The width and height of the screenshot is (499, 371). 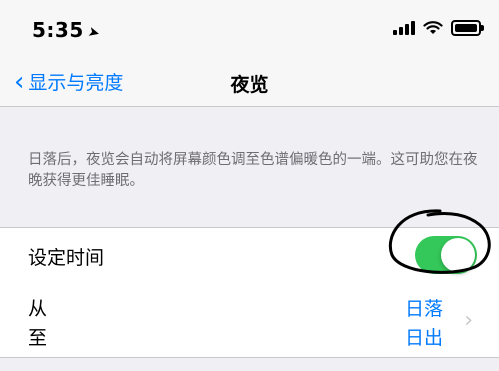 I want to click on signal-icon, so click(x=404, y=28).